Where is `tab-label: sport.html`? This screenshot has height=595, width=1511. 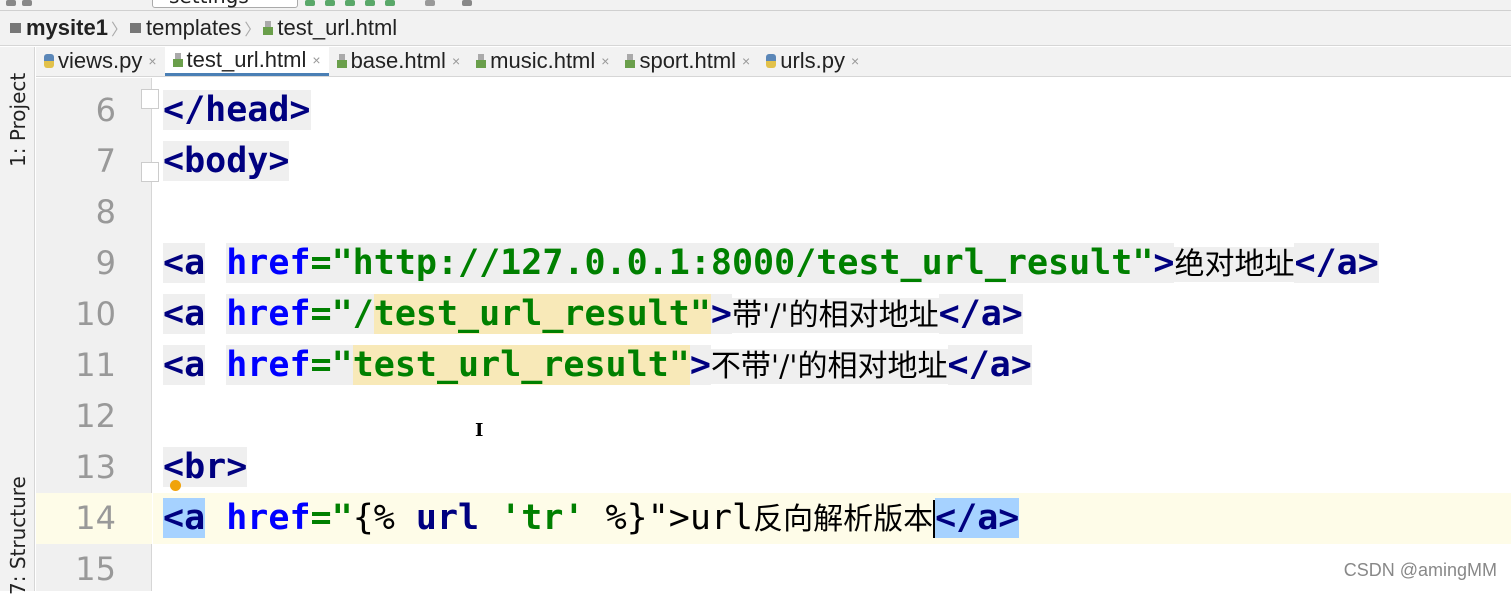
tab-label: sport.html is located at coordinates (687, 61).